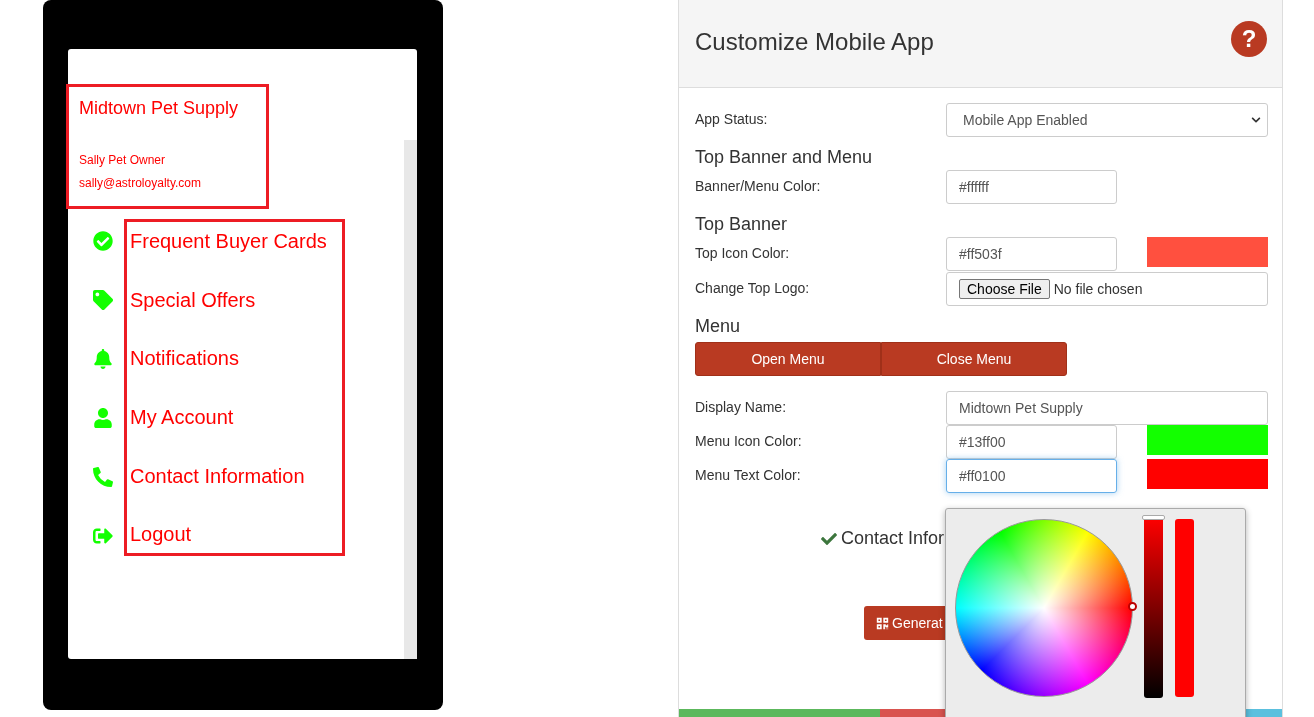  I want to click on store-name: Midtown Pet Supply, so click(159, 108).